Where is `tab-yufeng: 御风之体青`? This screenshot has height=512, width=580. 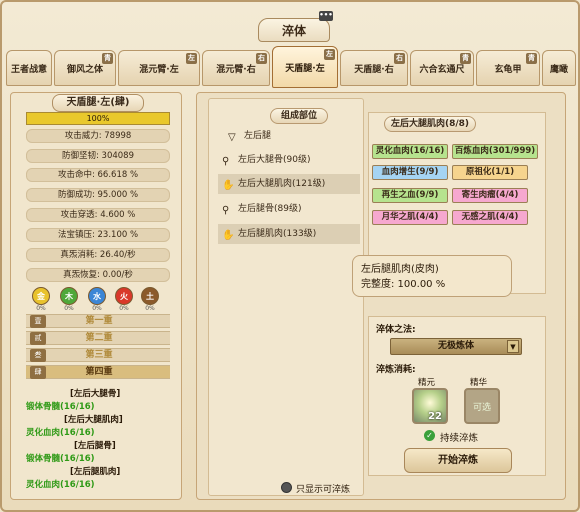
tab-yufeng: 御风之体青 is located at coordinates (85, 68).